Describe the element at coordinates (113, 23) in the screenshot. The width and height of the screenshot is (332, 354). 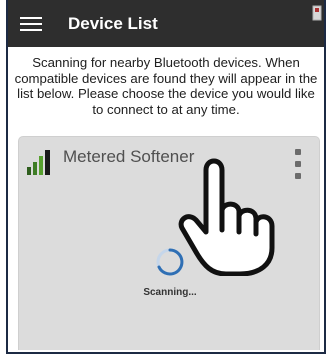
I see `page-title: Device List` at that location.